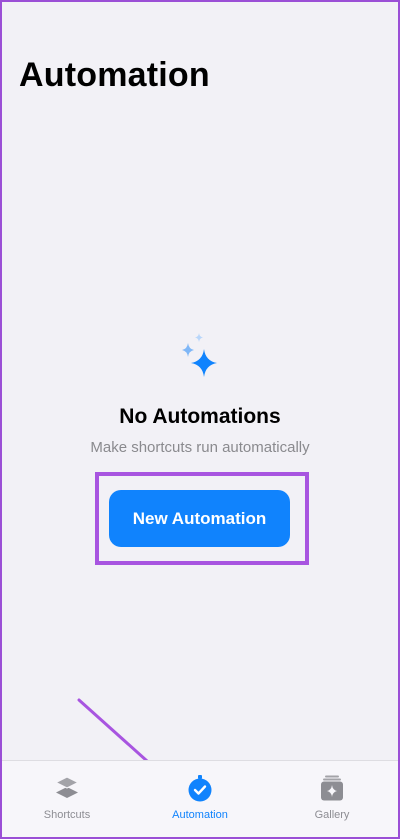 This screenshot has width=400, height=839. I want to click on empty-state-subtitle: Make shortcuts run automatically, so click(200, 447).